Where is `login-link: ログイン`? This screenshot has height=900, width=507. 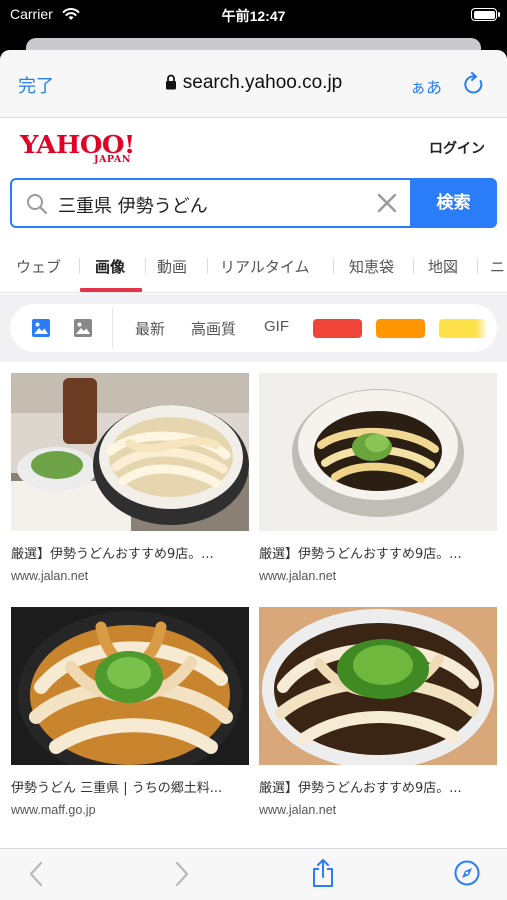
login-link: ログイン is located at coordinates (457, 148).